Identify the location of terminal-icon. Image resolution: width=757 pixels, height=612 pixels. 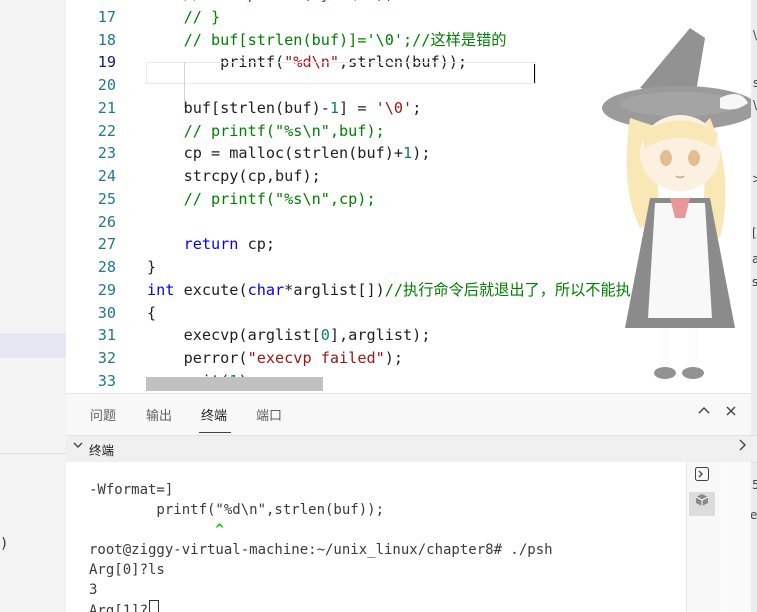
(702, 478).